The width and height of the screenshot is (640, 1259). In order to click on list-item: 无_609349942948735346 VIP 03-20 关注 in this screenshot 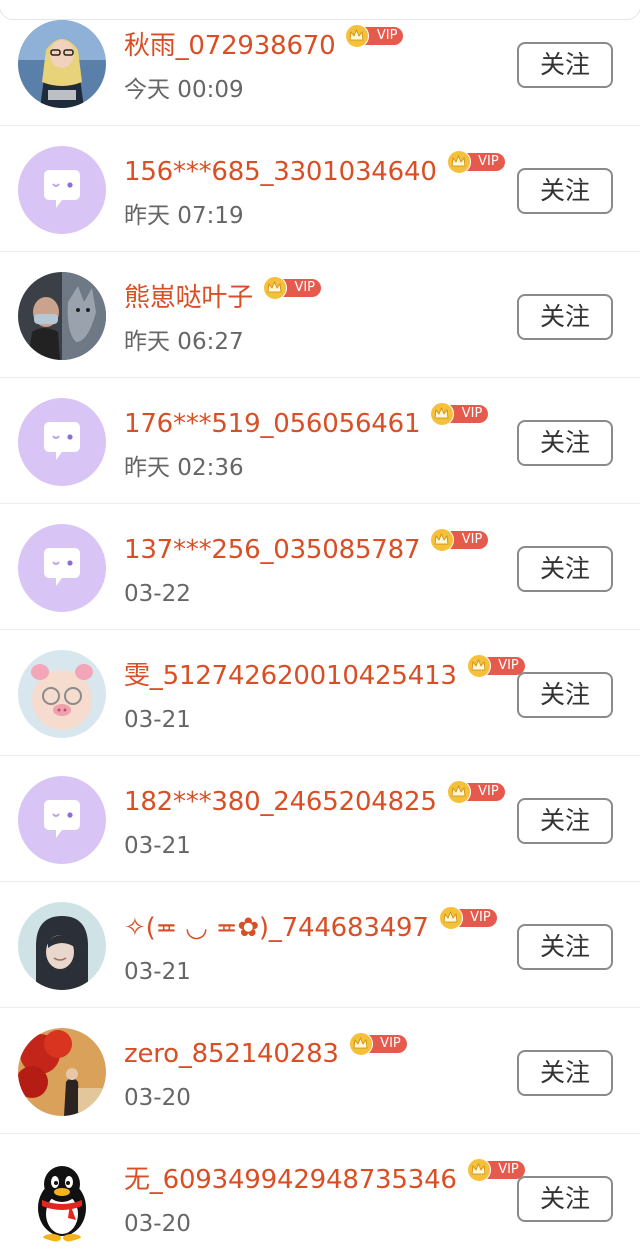, I will do `click(320, 1196)`.